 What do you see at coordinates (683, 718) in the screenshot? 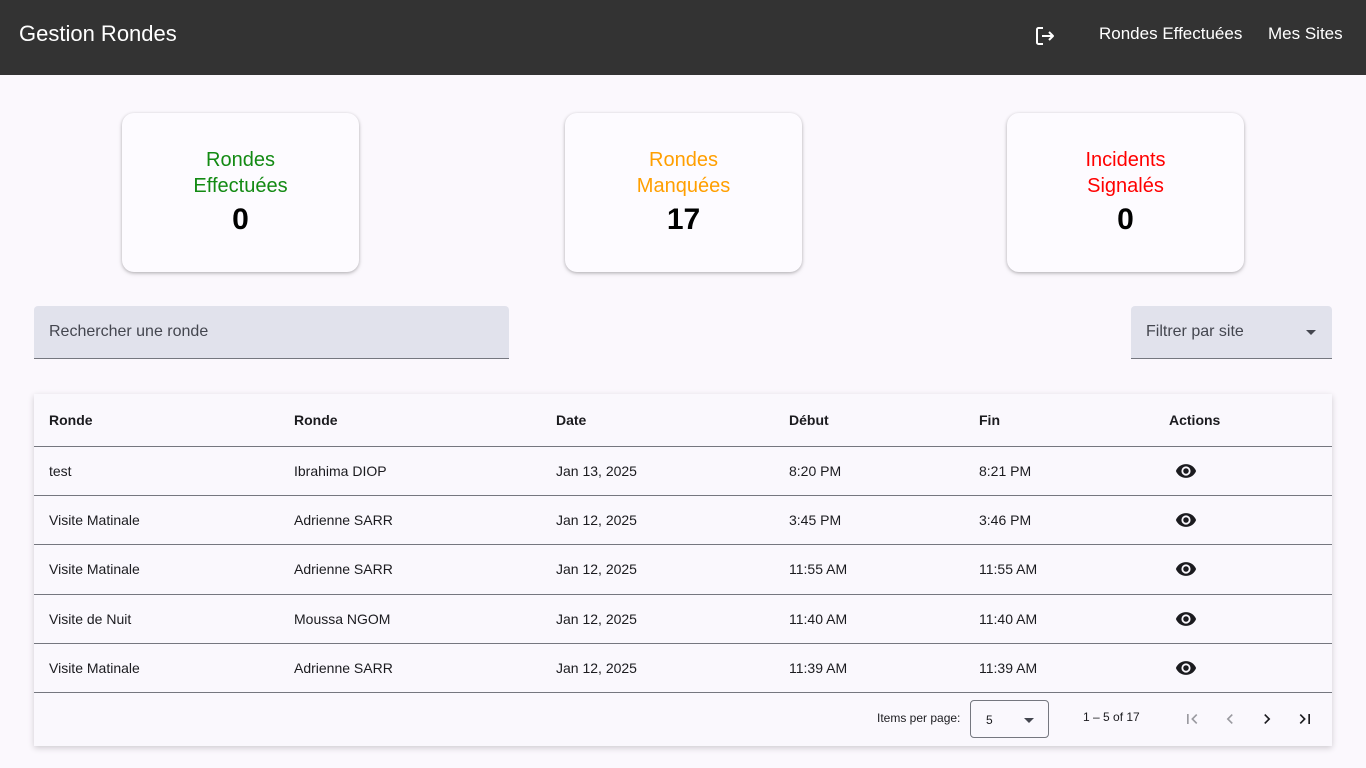
I see `paginator: Items per page: 5 1 – 5 of 17` at bounding box center [683, 718].